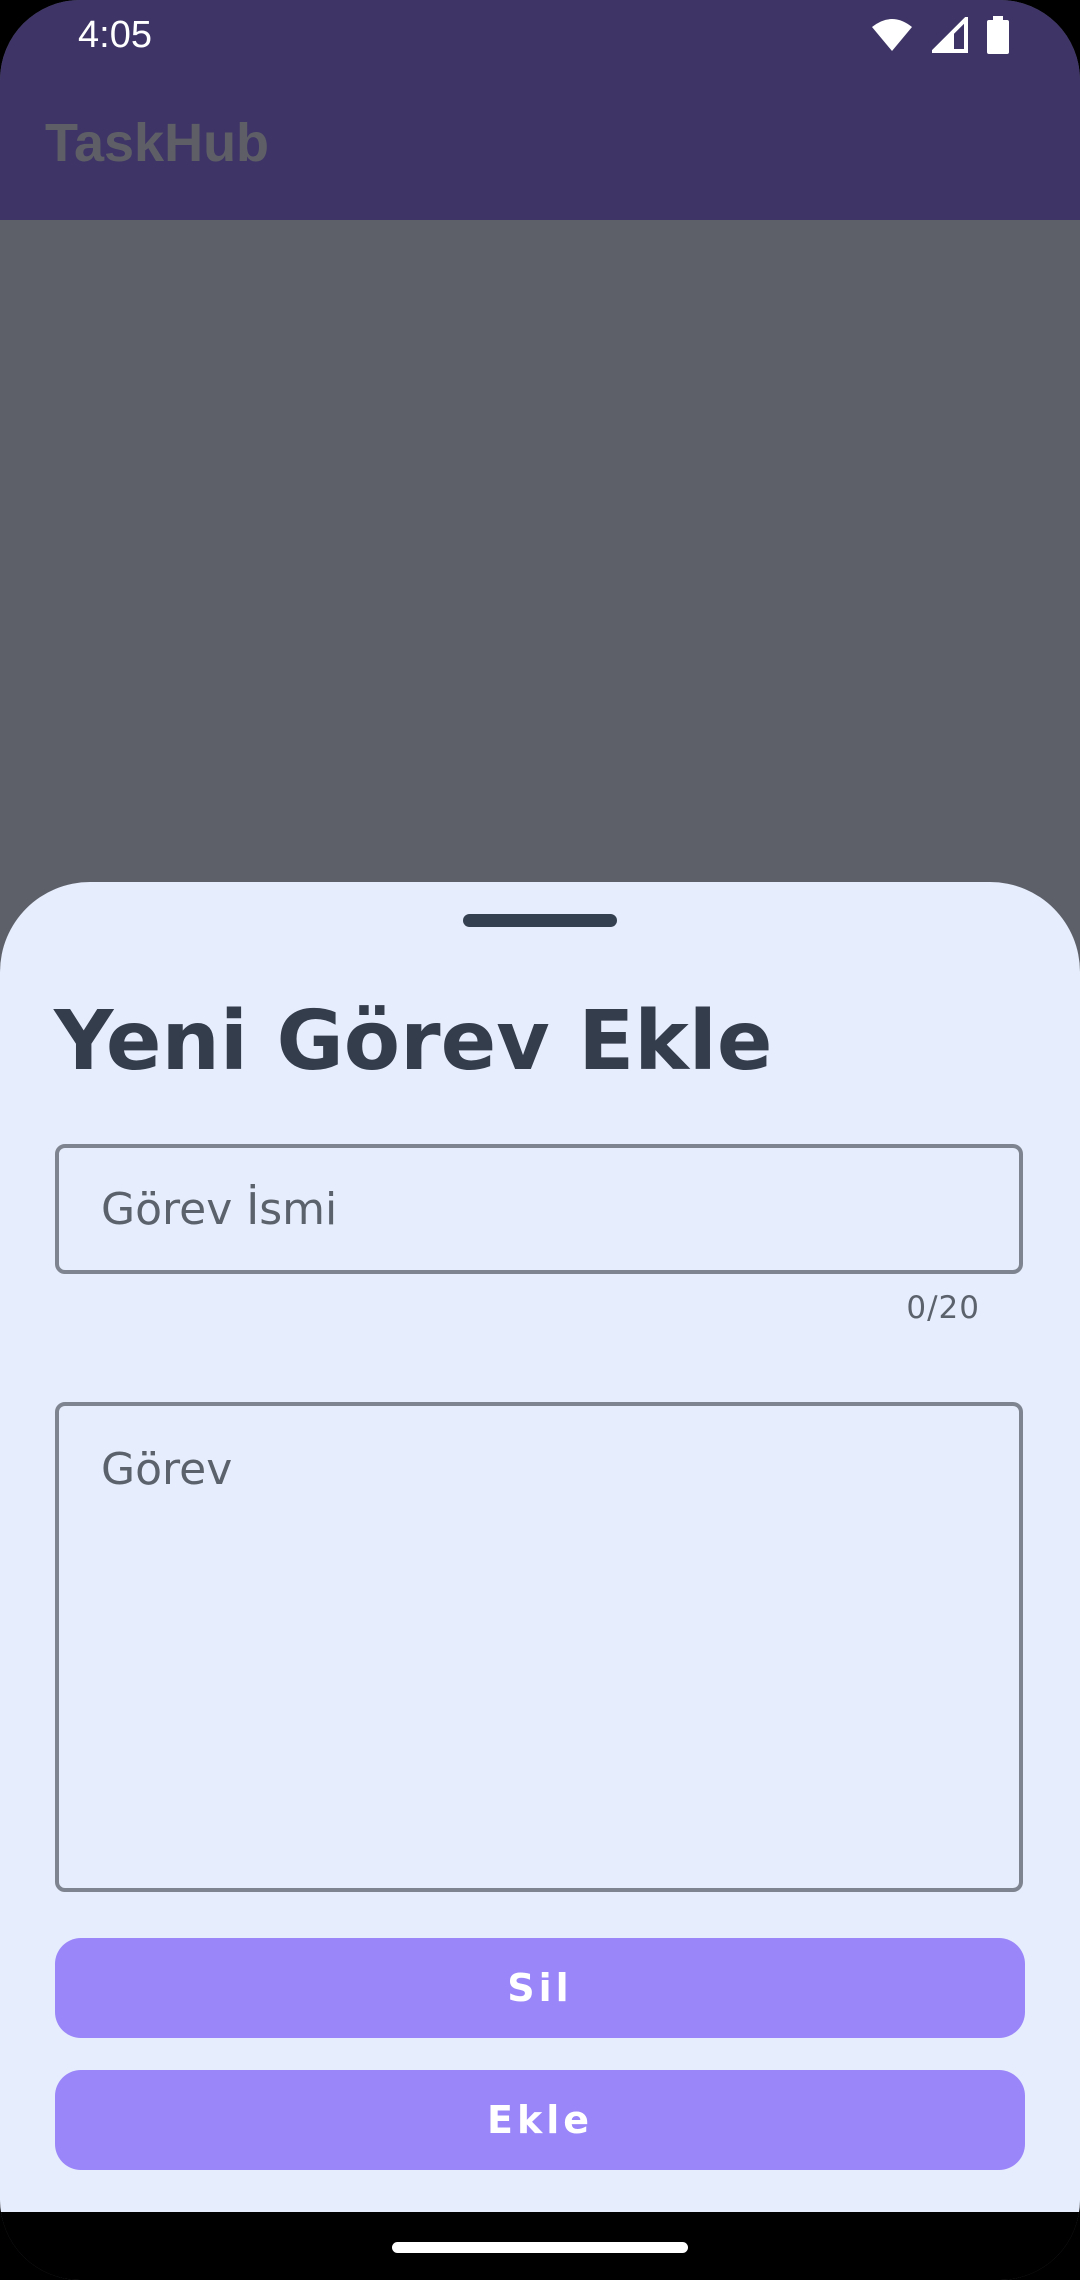 Image resolution: width=1080 pixels, height=2280 pixels. What do you see at coordinates (540, 110) in the screenshot?
I see `top-bar: 4:05 TaskHub` at bounding box center [540, 110].